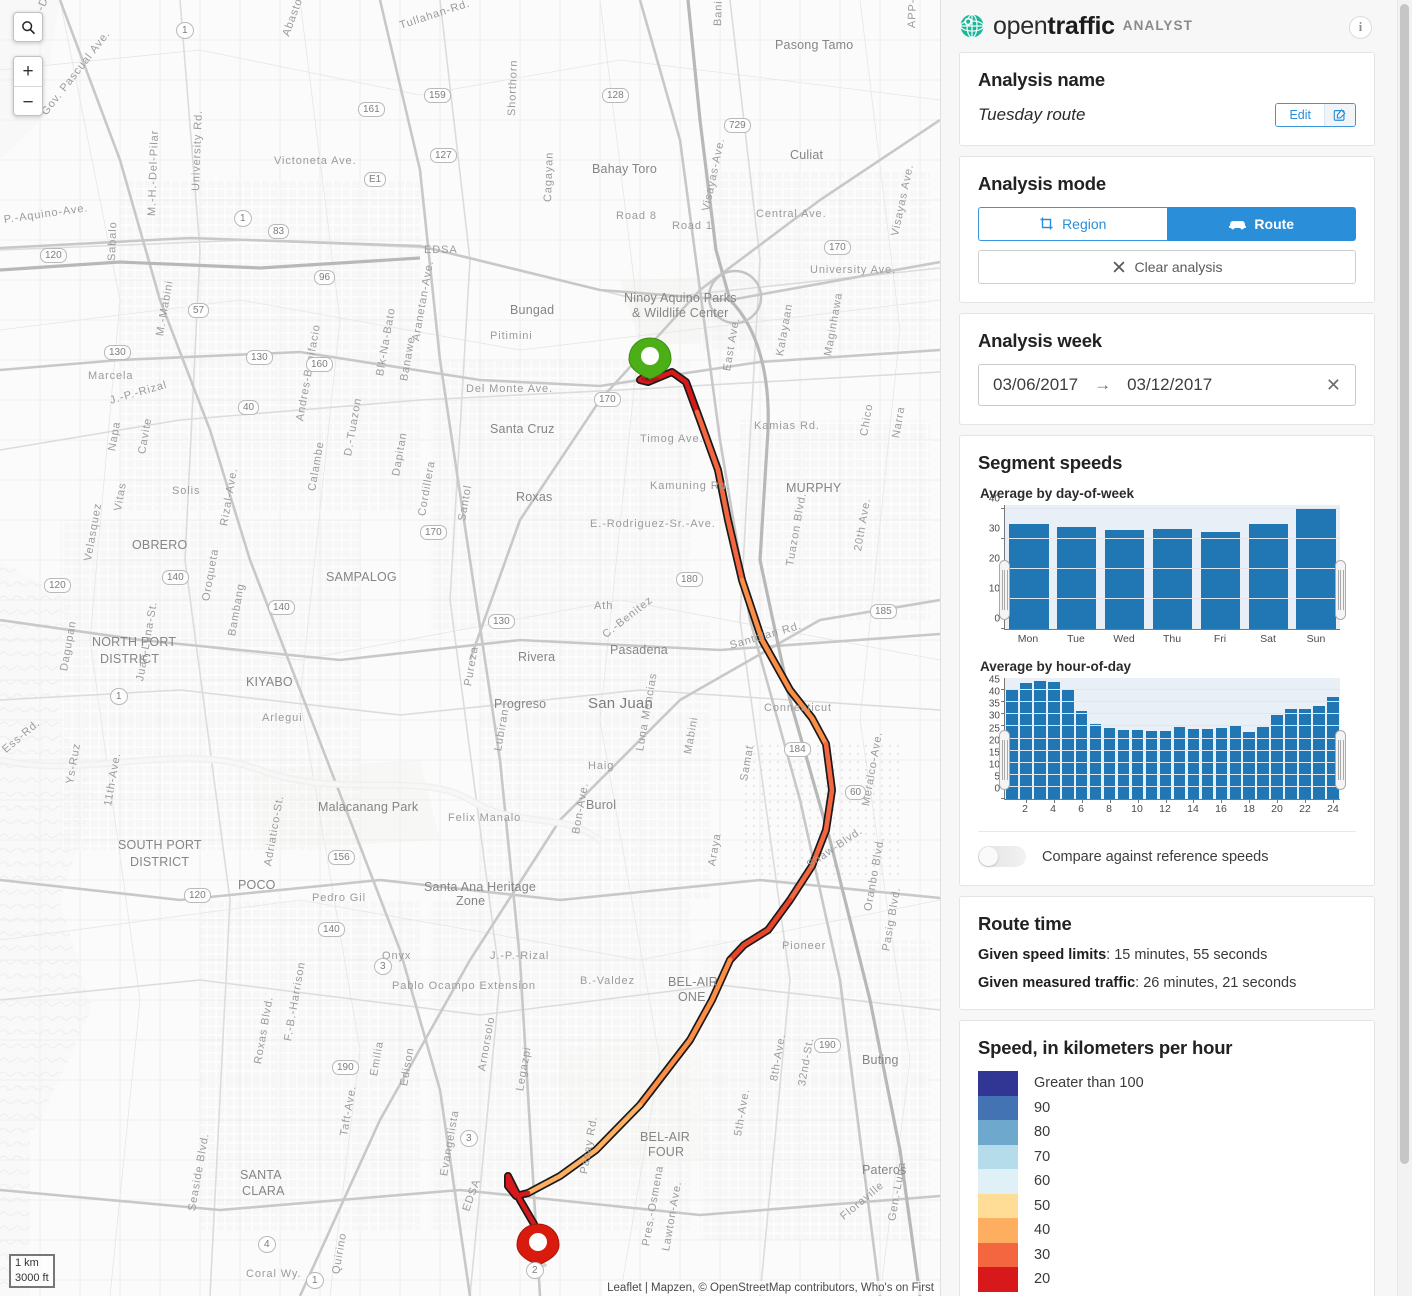 The height and width of the screenshot is (1296, 1412). I want to click on chart-gridline, so click(1172, 599).